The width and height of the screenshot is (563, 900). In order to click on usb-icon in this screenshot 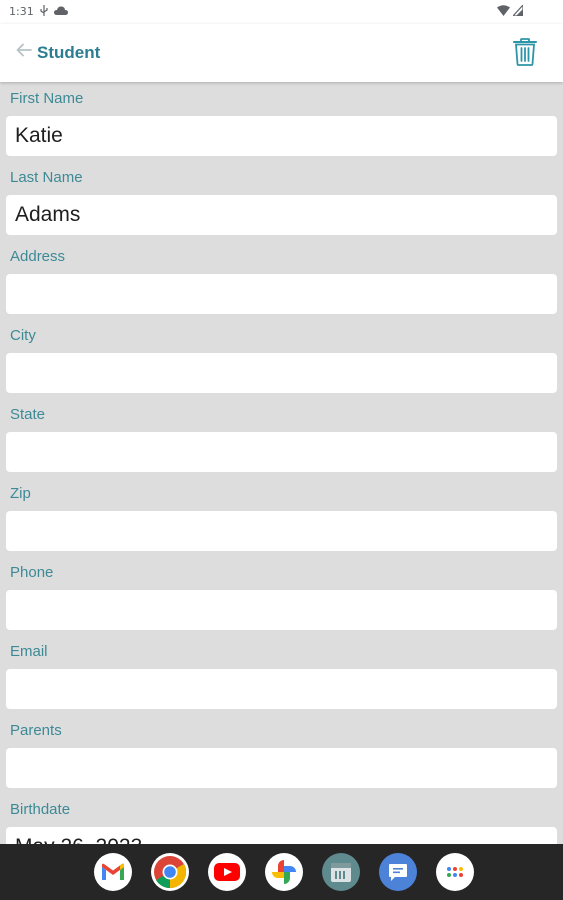, I will do `click(44, 12)`.